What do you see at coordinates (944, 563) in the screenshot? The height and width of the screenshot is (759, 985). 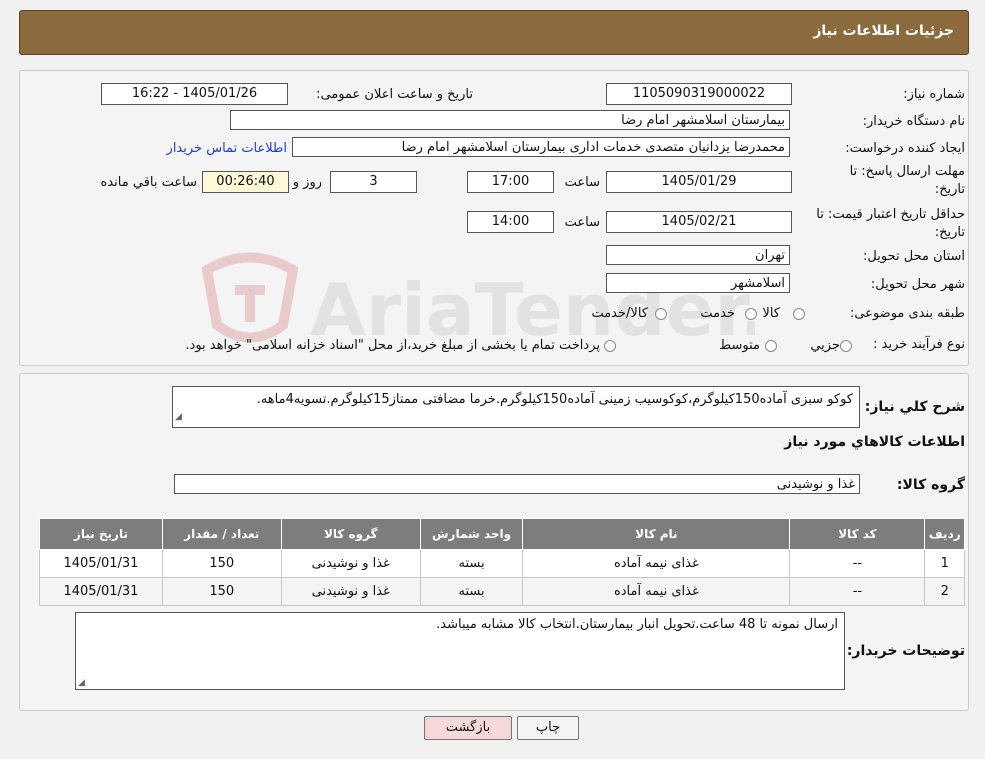 I see `cell-row: 1` at bounding box center [944, 563].